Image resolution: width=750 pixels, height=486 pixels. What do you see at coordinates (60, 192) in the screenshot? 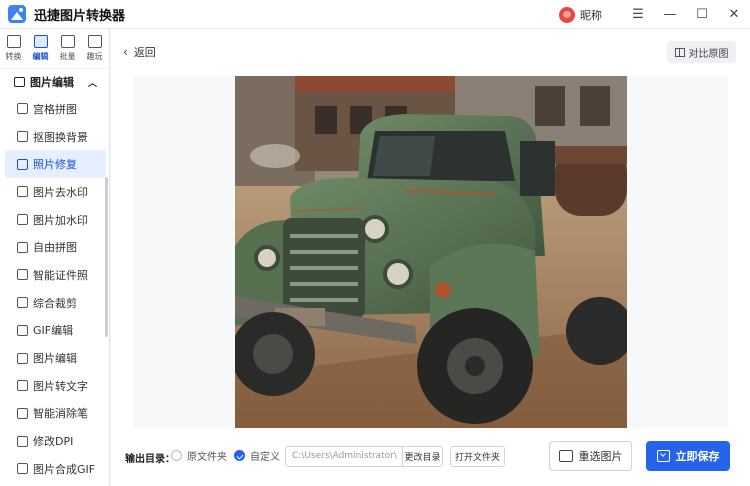
I see `menu-item-label: 图片去水印` at bounding box center [60, 192].